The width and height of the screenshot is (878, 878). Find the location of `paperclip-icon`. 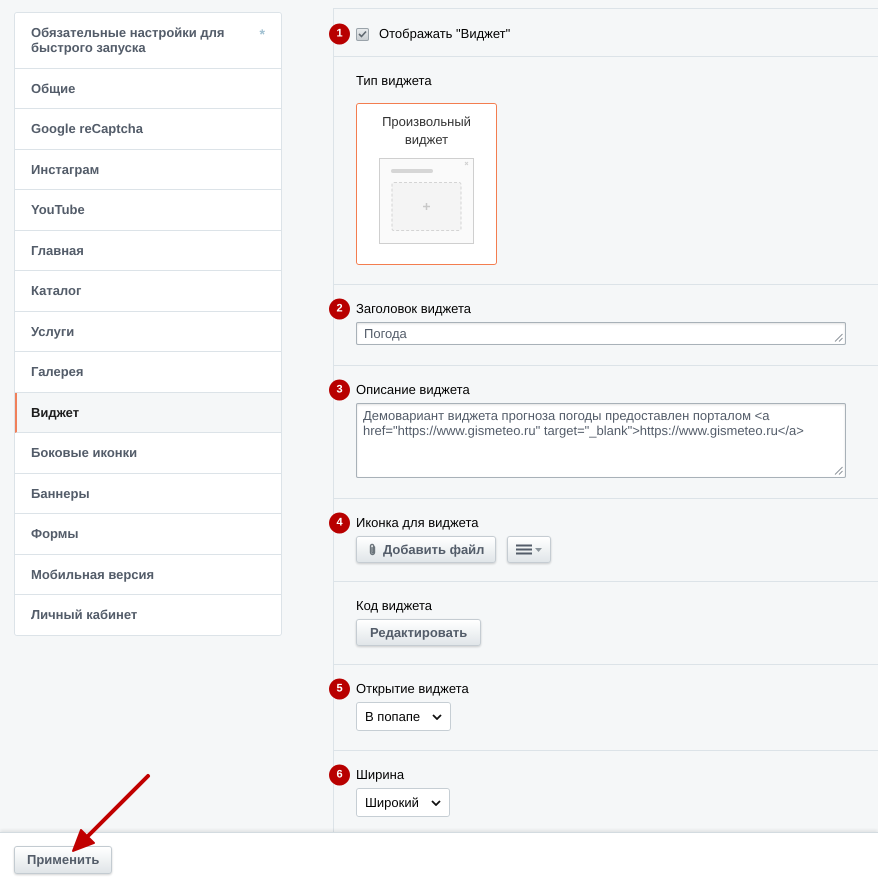

paperclip-icon is located at coordinates (372, 549).